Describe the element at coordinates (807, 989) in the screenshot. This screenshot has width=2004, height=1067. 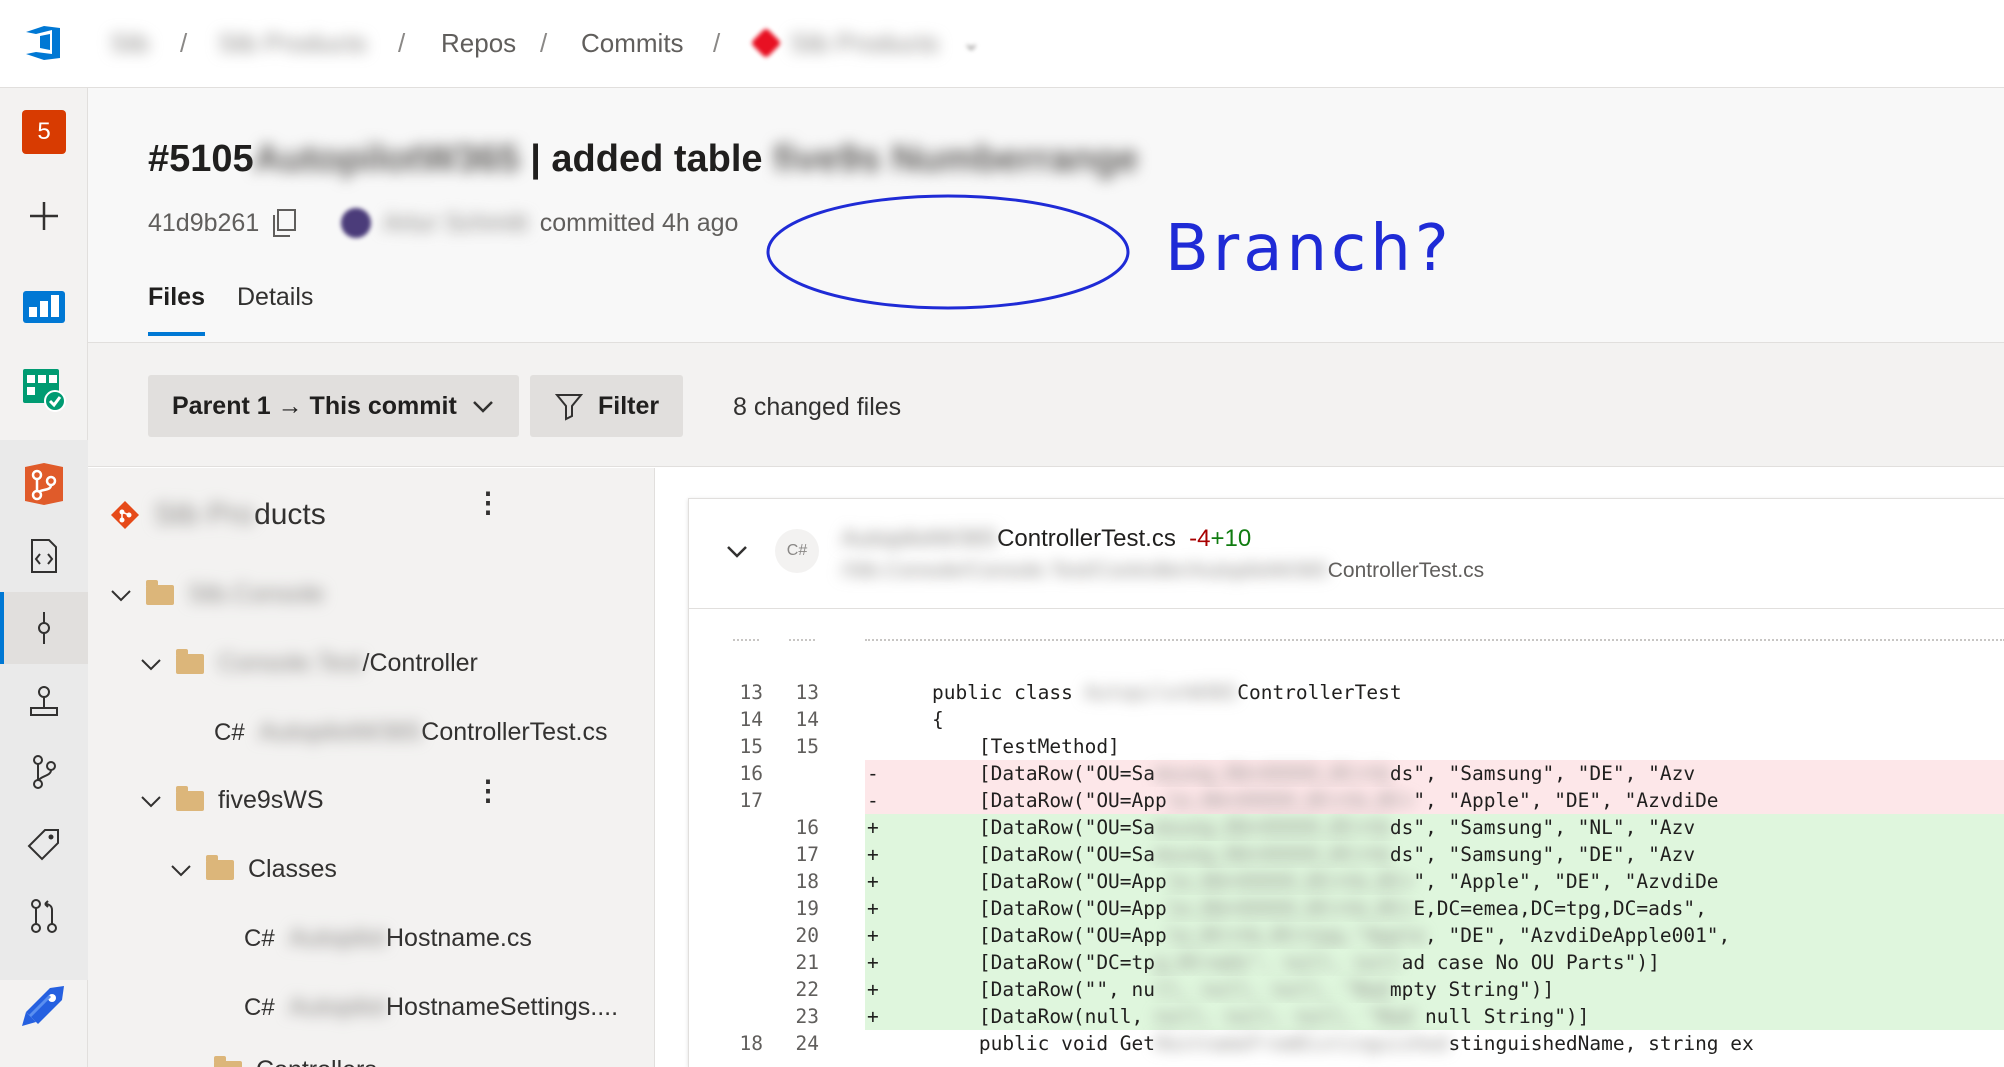
I see `new-line-number: 22` at that location.